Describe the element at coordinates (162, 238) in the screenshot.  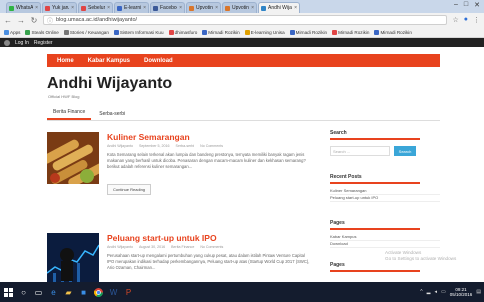
I see `post-title: Peluang start-up untuk IPO` at that location.